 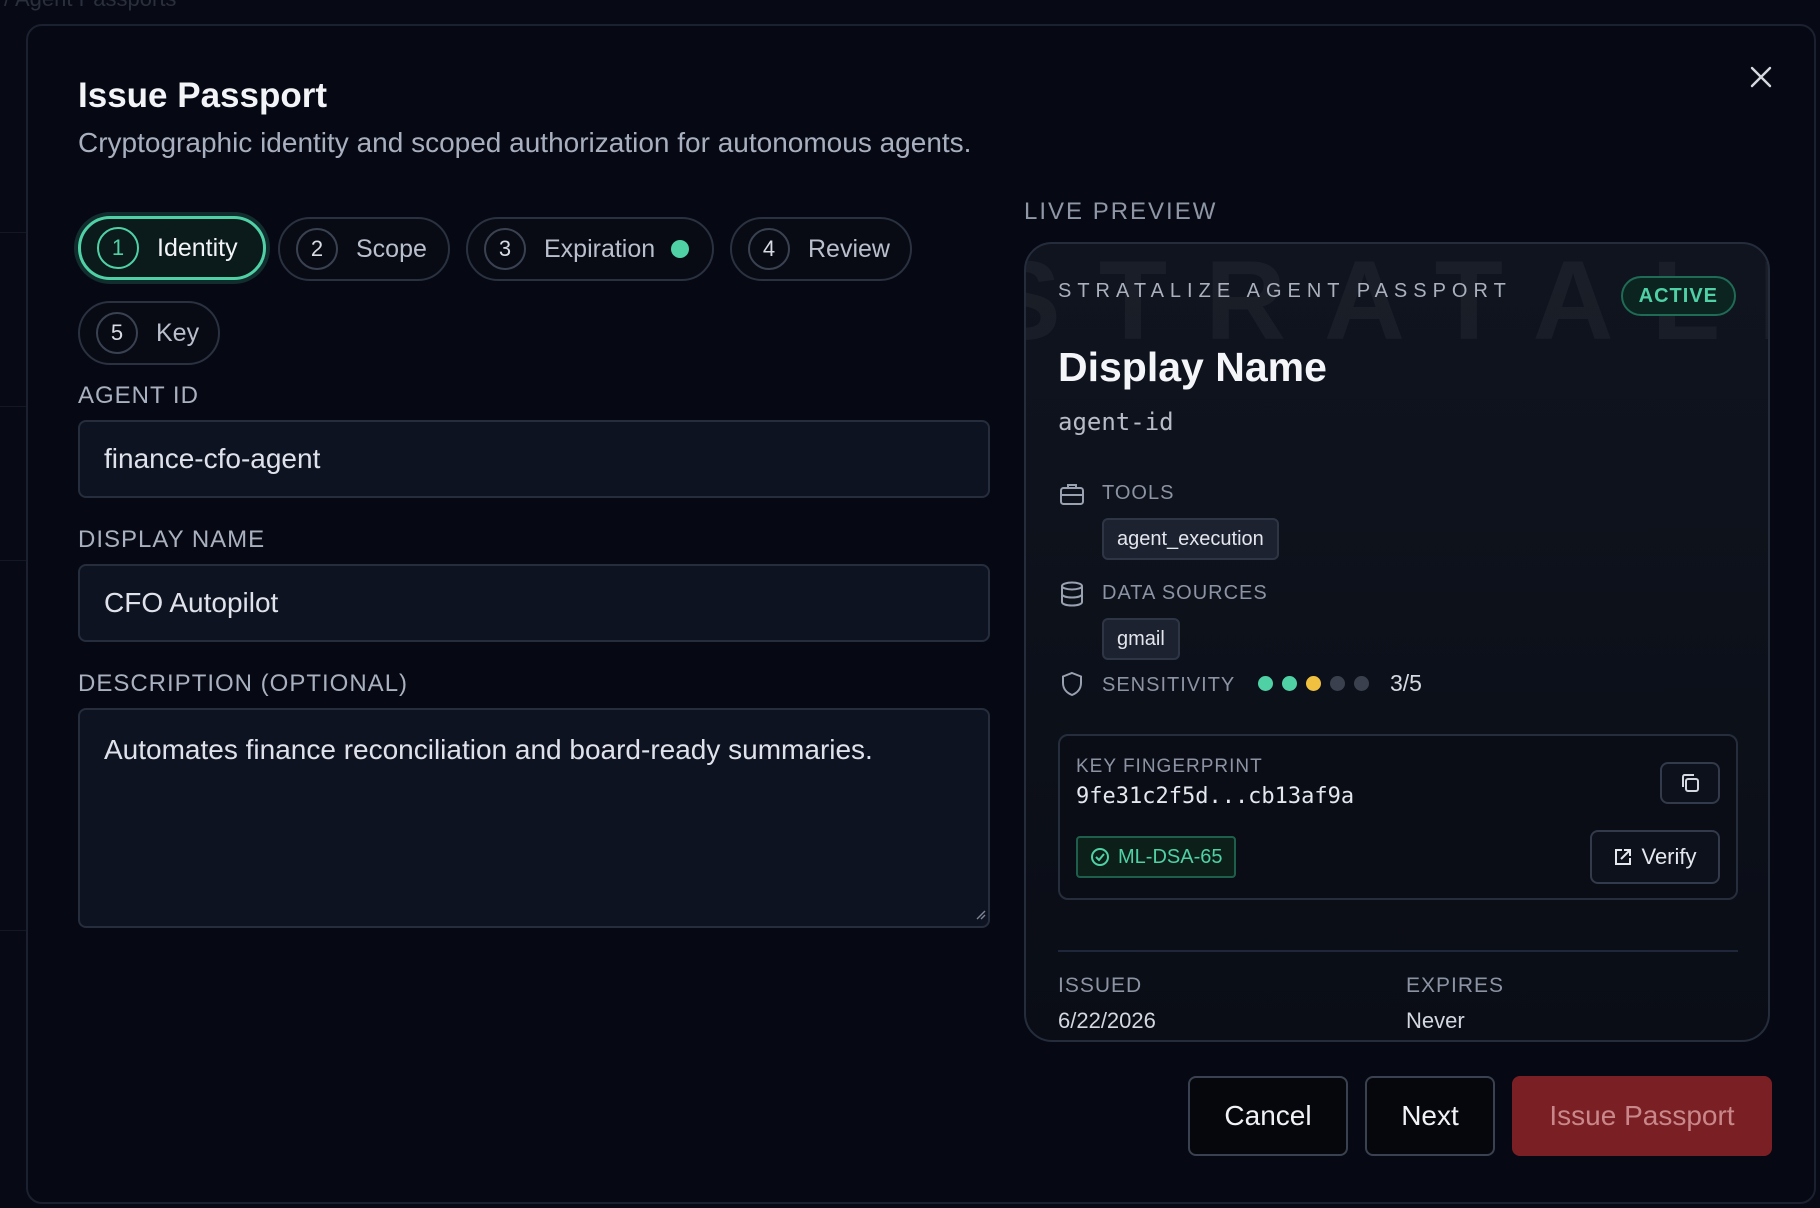 I want to click on briefcase-icon, so click(x=1072, y=494).